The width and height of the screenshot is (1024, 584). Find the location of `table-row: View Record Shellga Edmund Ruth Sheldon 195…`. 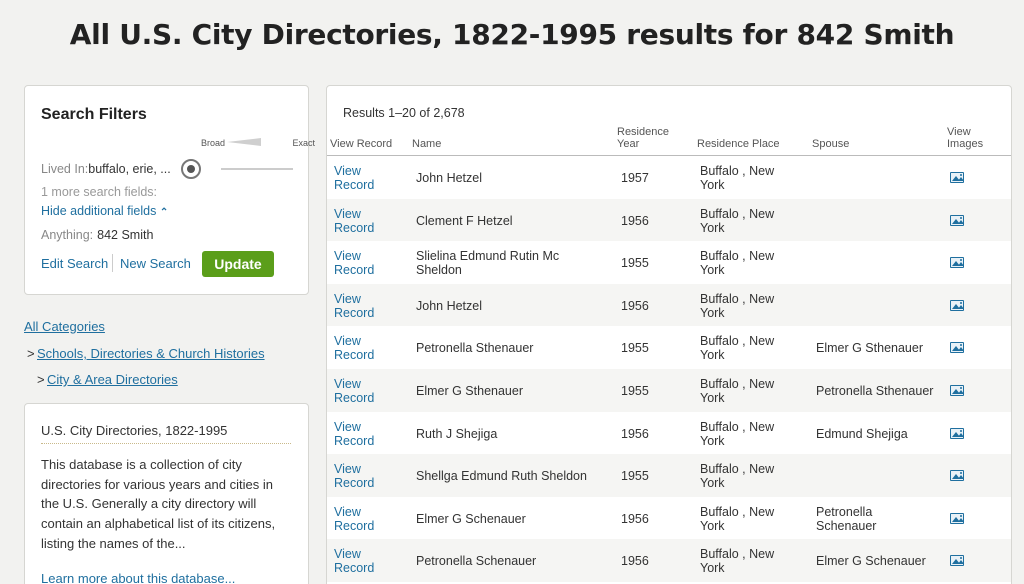

table-row: View Record Shellga Edmund Ruth Sheldon 195… is located at coordinates (669, 475).